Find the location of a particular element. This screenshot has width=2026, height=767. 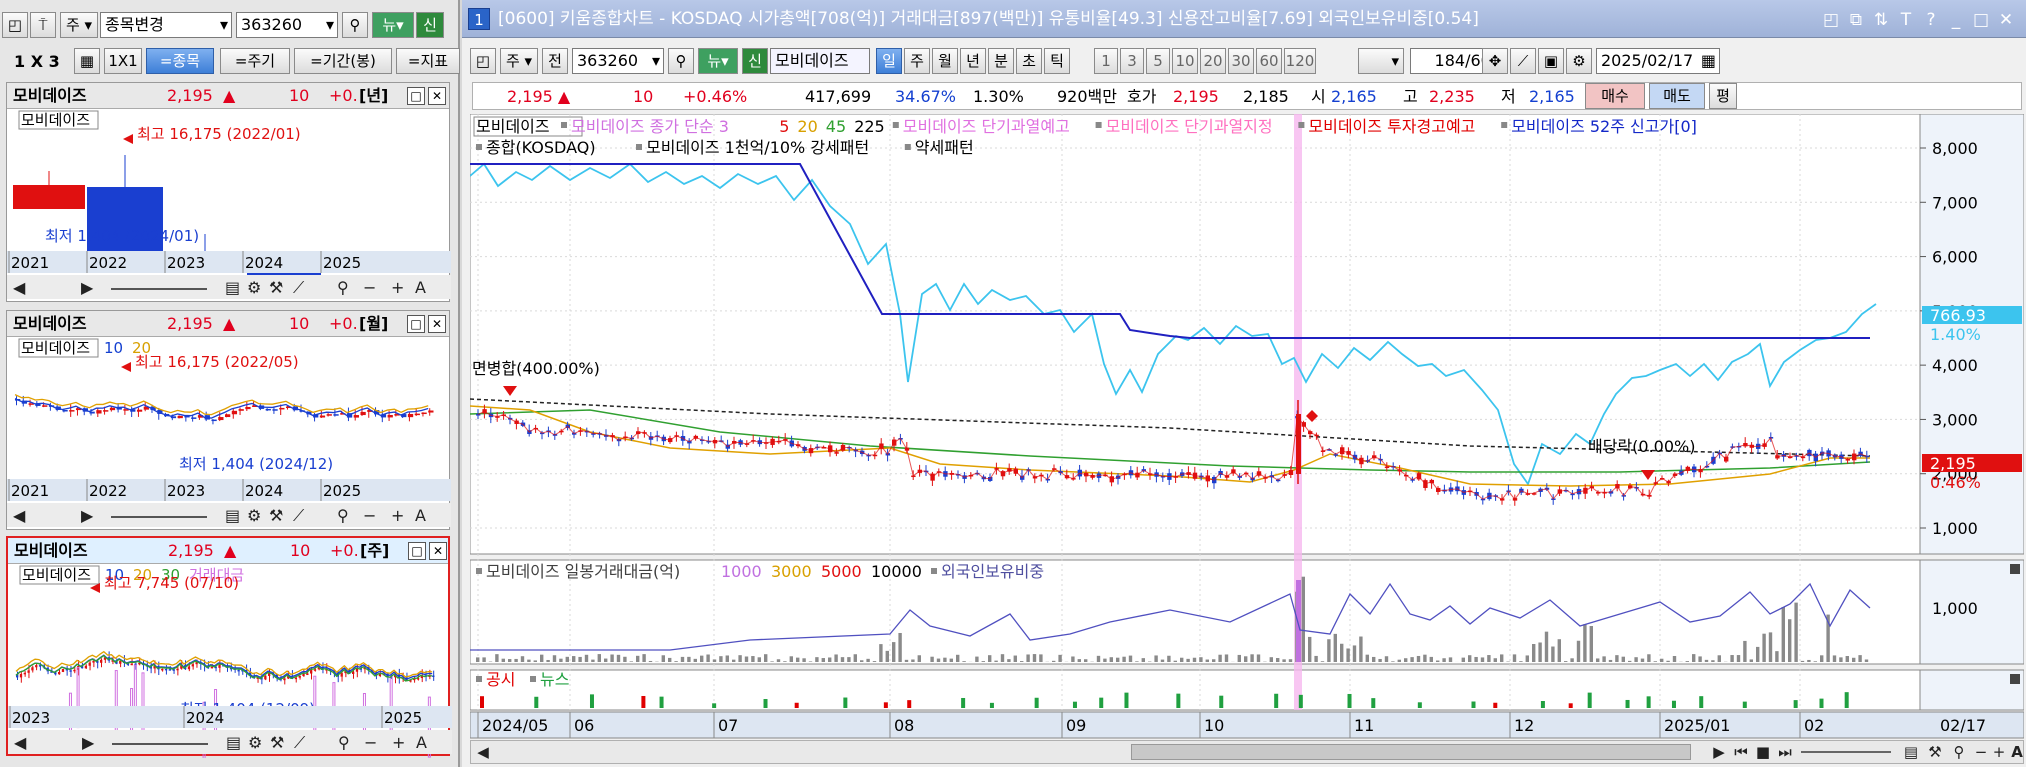

buy-button: 매수 is located at coordinates (1615, 96).